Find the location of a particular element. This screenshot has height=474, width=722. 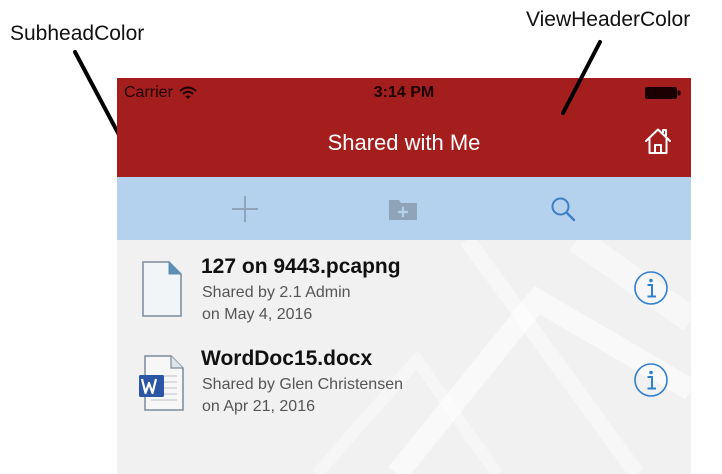

view-header-color-annotation: ViewHeaderColor is located at coordinates (608, 19).